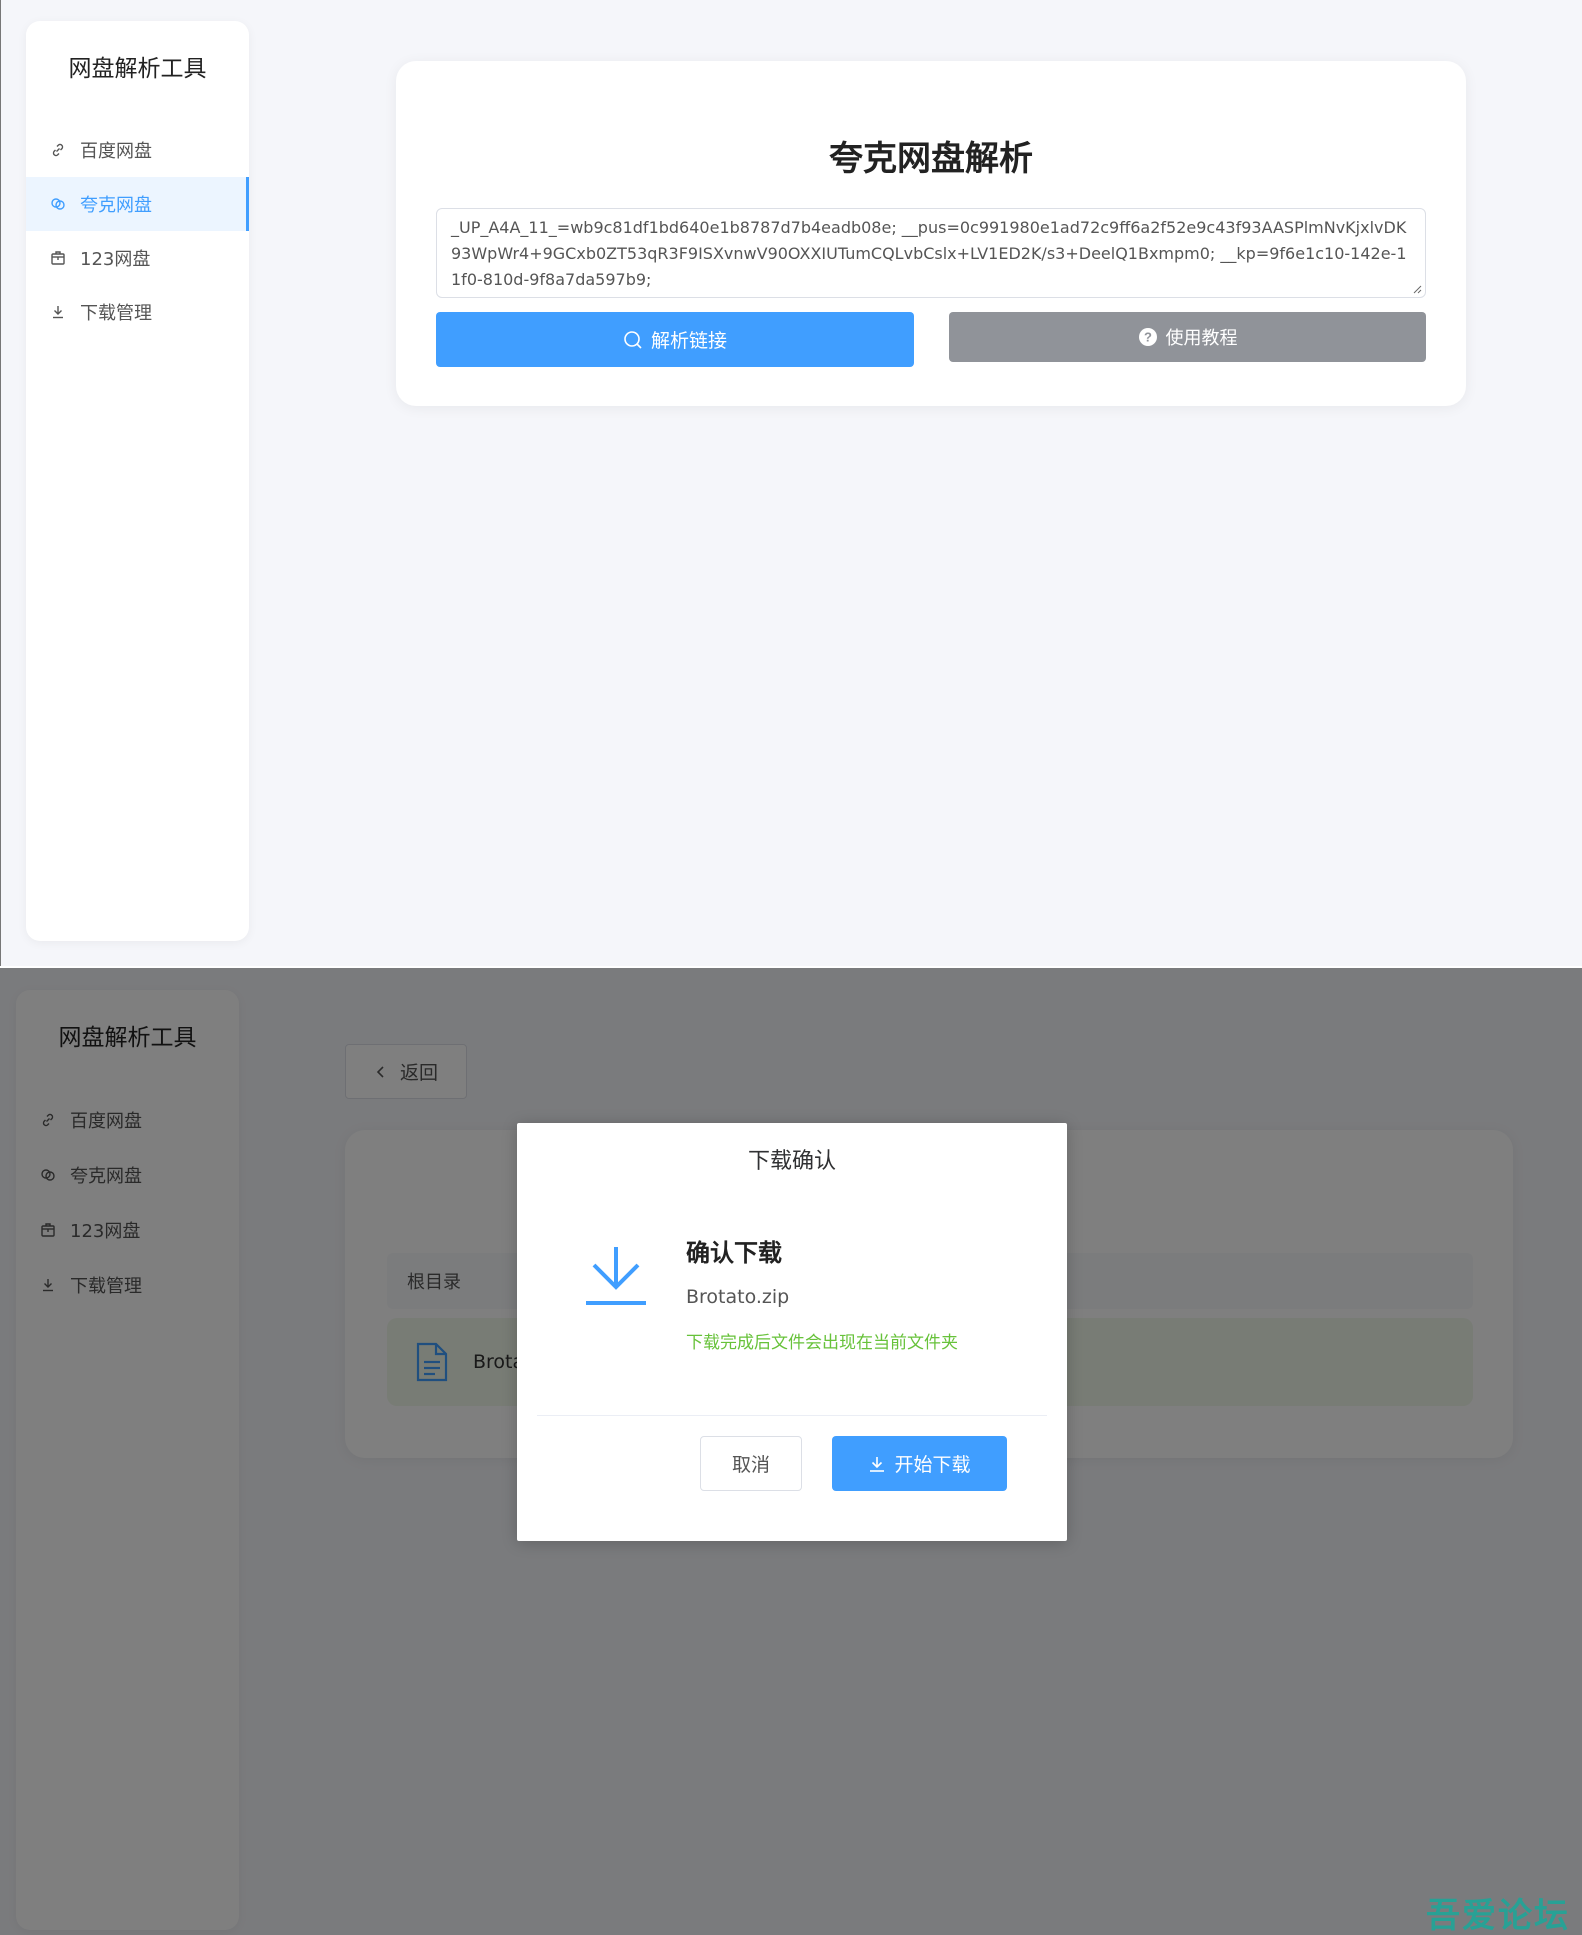  I want to click on sidebar-item-label: 夸克网盘, so click(116, 205).